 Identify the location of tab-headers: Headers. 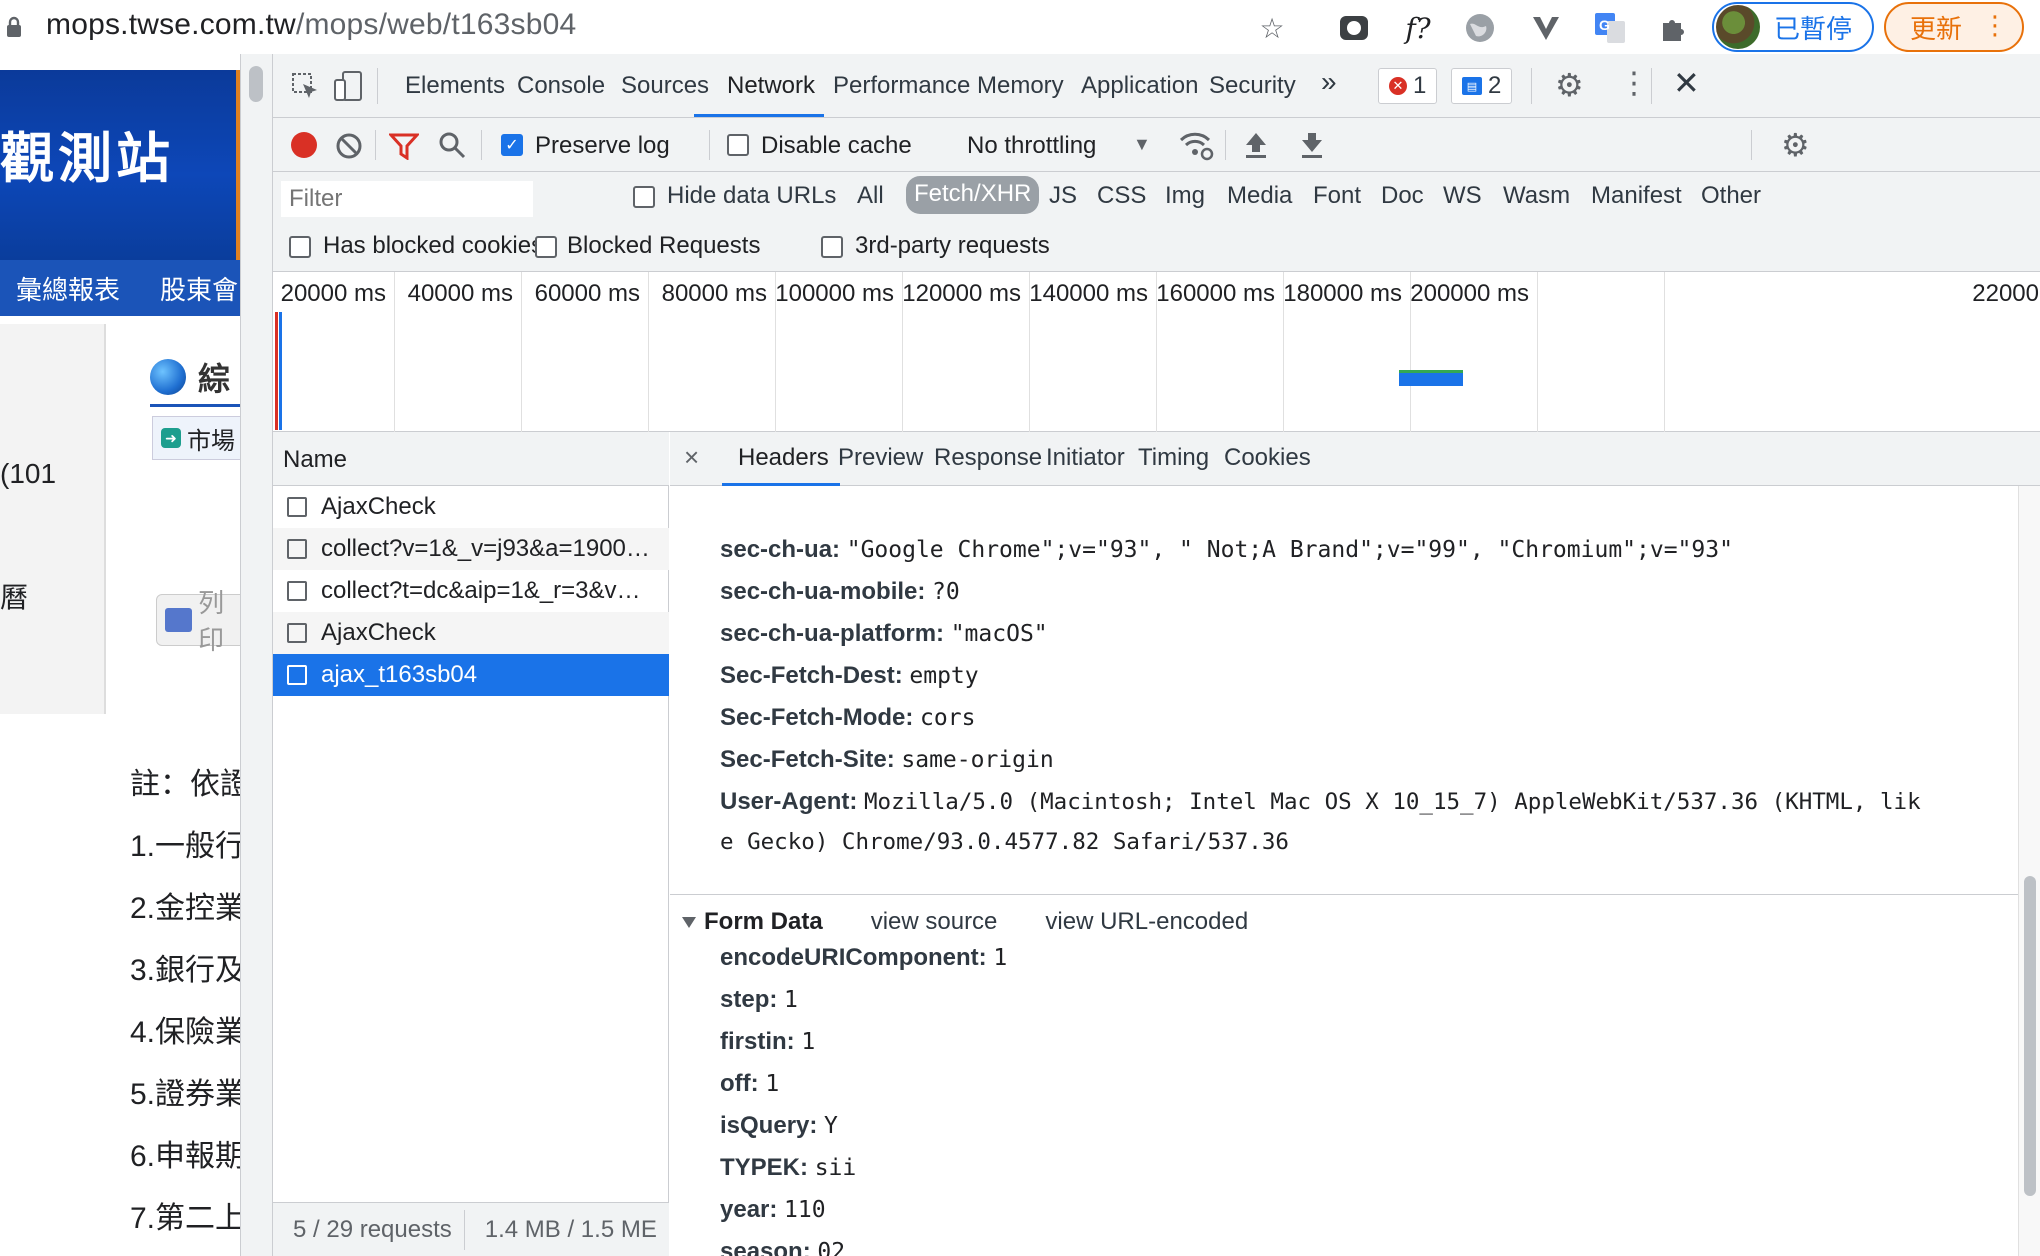
(783, 458).